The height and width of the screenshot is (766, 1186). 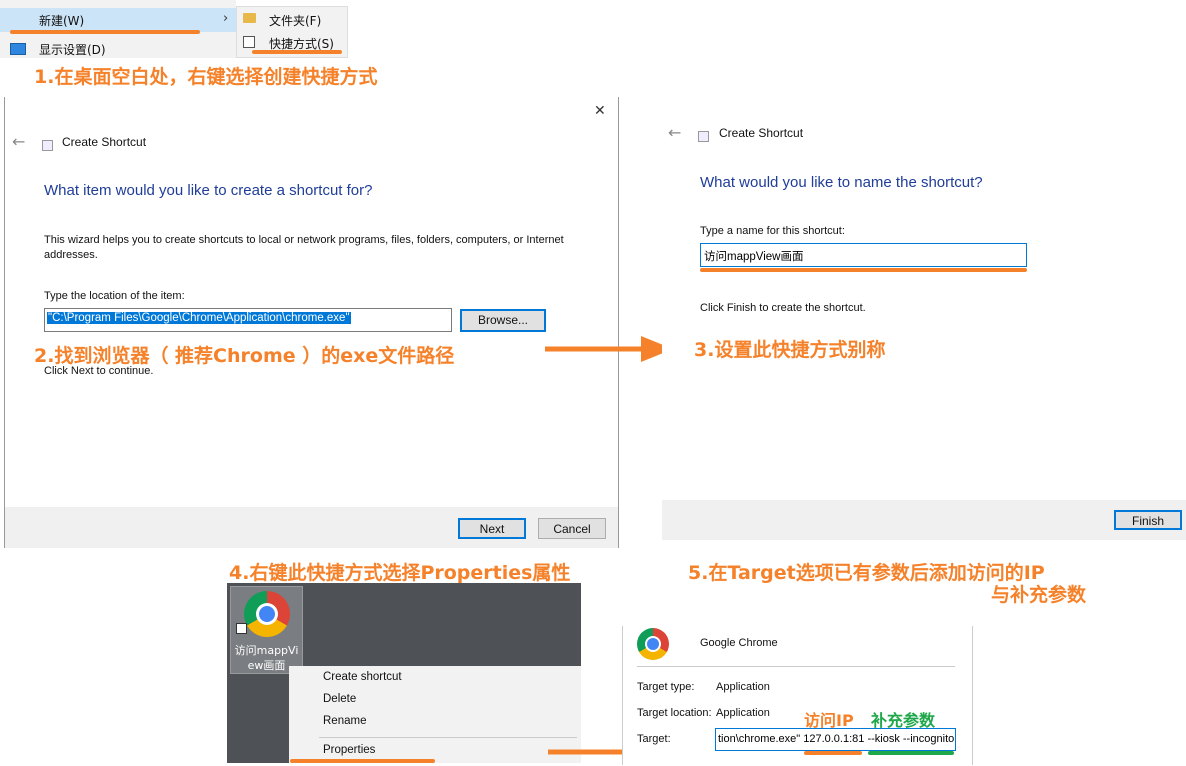 What do you see at coordinates (295, 20) in the screenshot?
I see `submenu-item-folder: 文件夹(F)` at bounding box center [295, 20].